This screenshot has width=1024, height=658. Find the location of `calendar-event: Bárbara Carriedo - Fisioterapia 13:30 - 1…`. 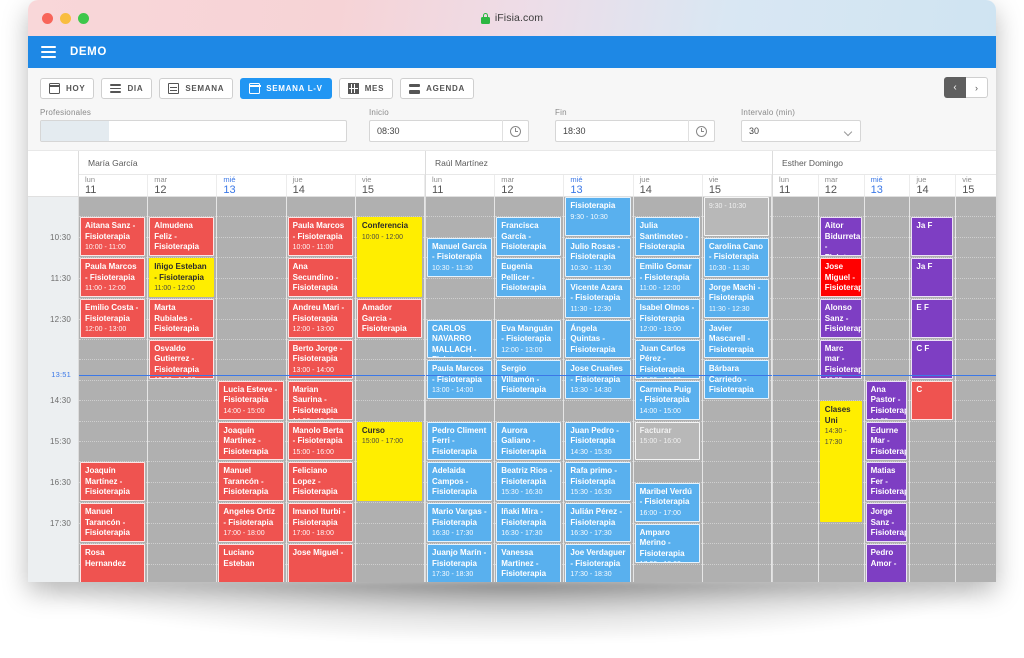

calendar-event: Bárbara Carriedo - Fisioterapia 13:30 - 1… is located at coordinates (736, 380).